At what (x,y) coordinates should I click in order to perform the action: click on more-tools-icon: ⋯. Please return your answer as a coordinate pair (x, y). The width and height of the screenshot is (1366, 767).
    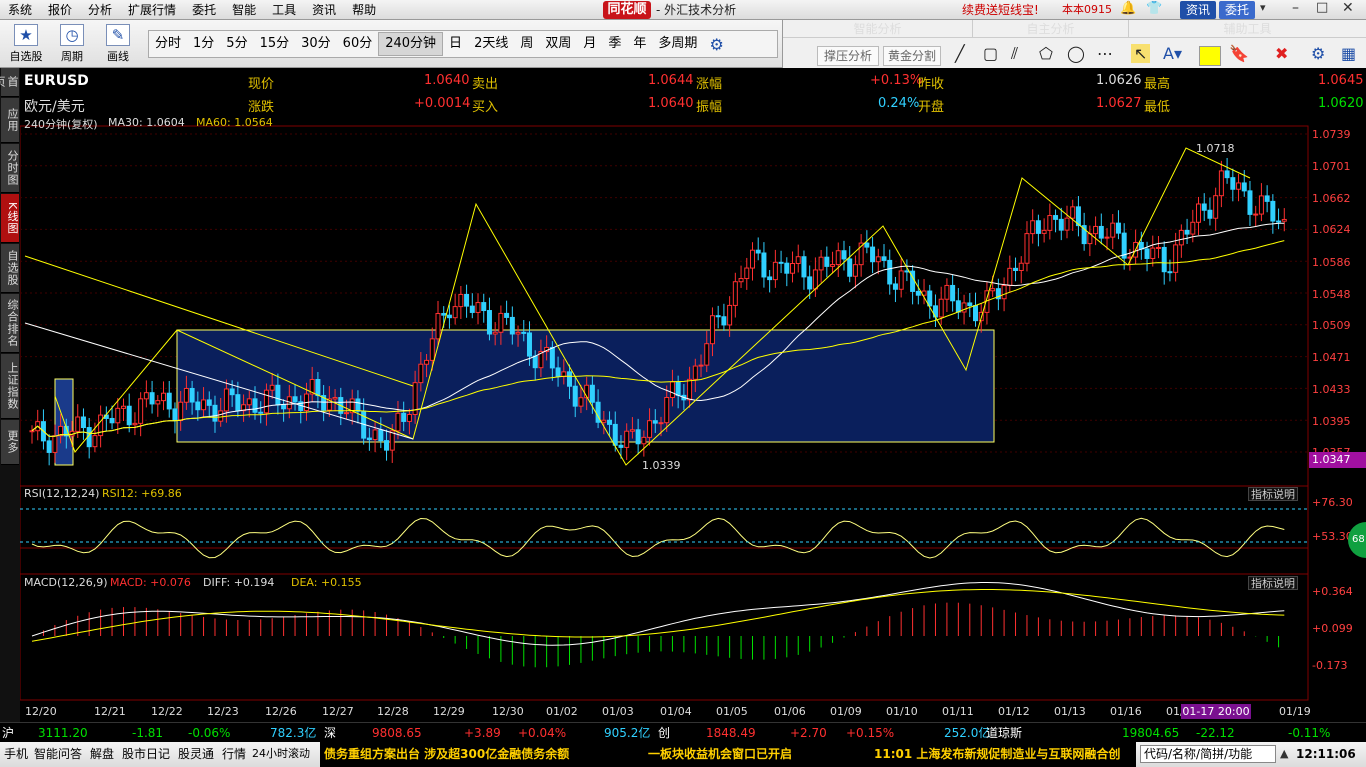
    Looking at the image, I should click on (1105, 53).